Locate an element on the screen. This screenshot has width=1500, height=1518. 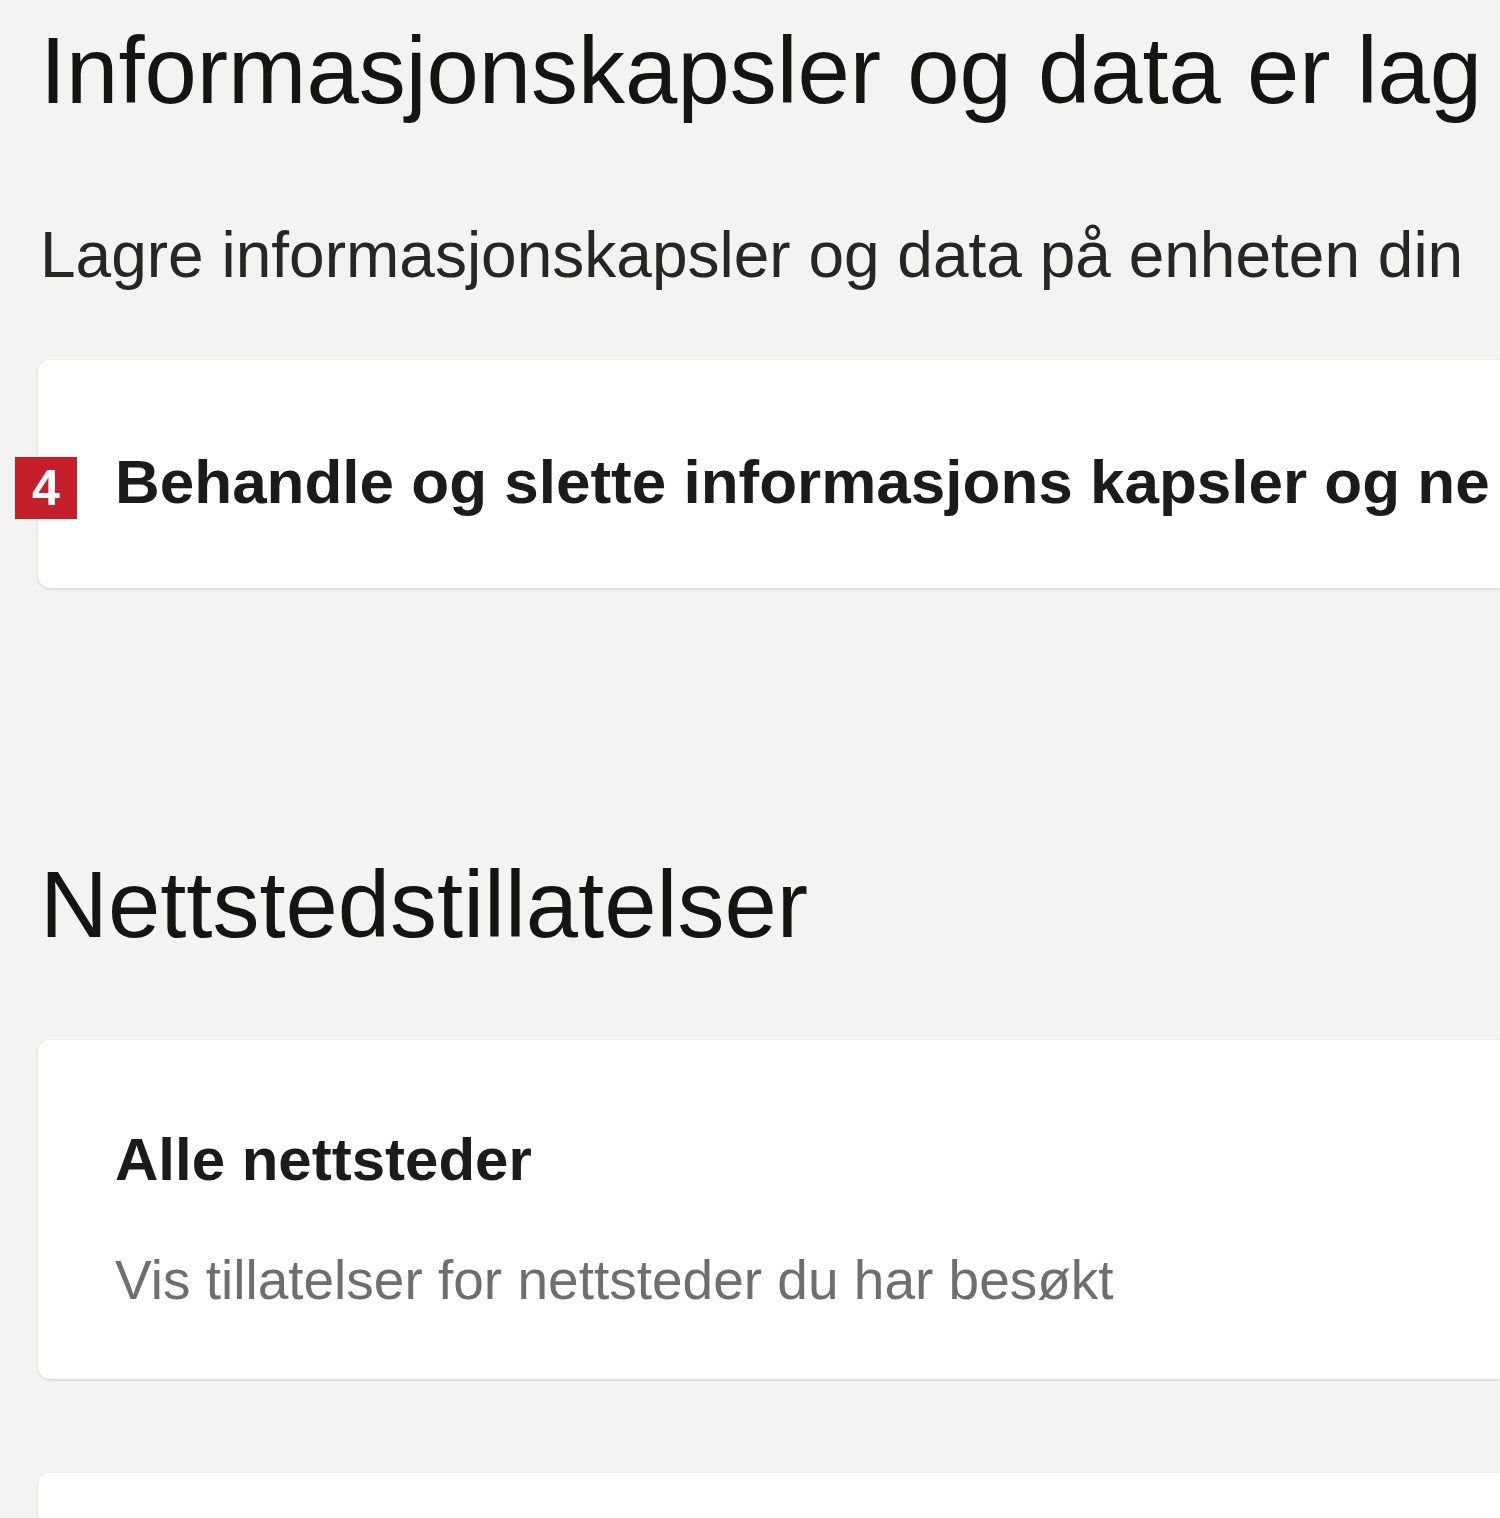
step-badge: 4 is located at coordinates (46, 488).